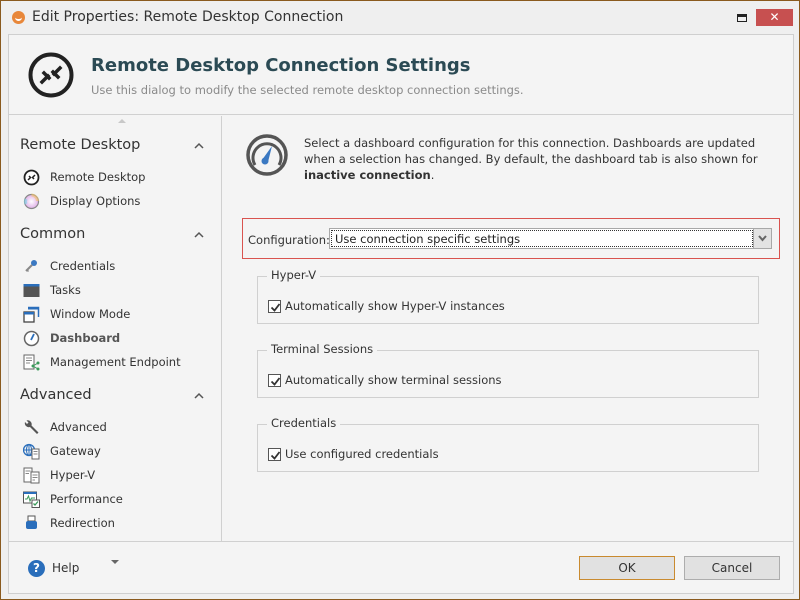 This screenshot has height=600, width=800. Describe the element at coordinates (56, 395) in the screenshot. I see `sidebar-group-advanced: Advanced` at that location.